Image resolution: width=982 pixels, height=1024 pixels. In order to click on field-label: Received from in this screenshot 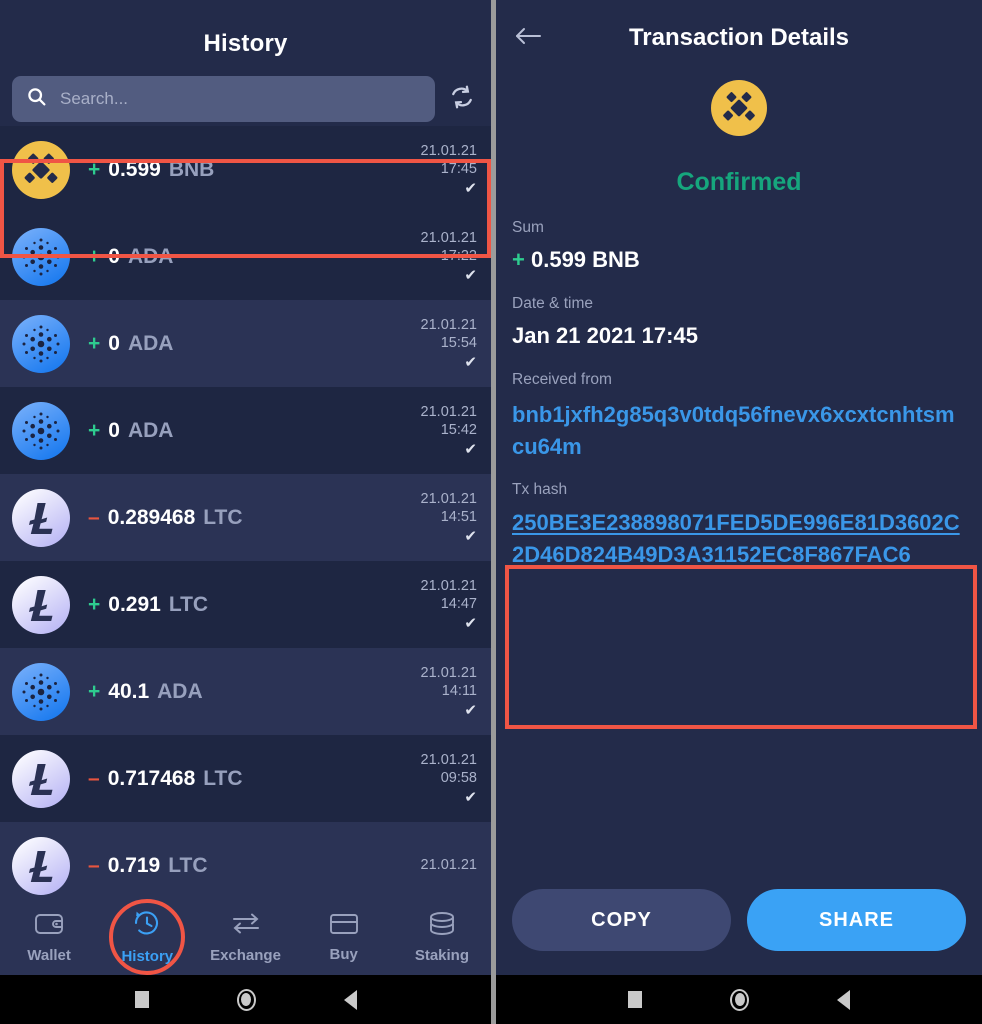, I will do `click(562, 379)`.